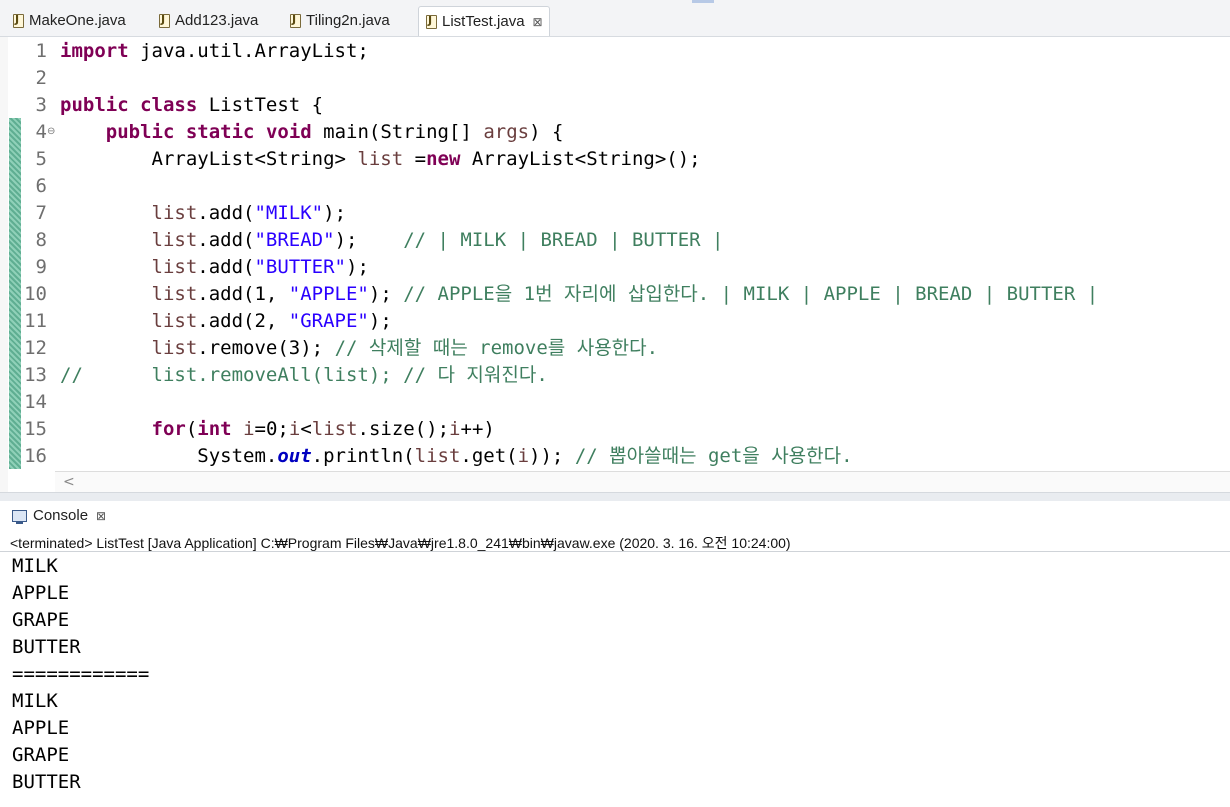 The width and height of the screenshot is (1230, 807). What do you see at coordinates (328, 321) in the screenshot?
I see `code-token: "GRAPE"` at bounding box center [328, 321].